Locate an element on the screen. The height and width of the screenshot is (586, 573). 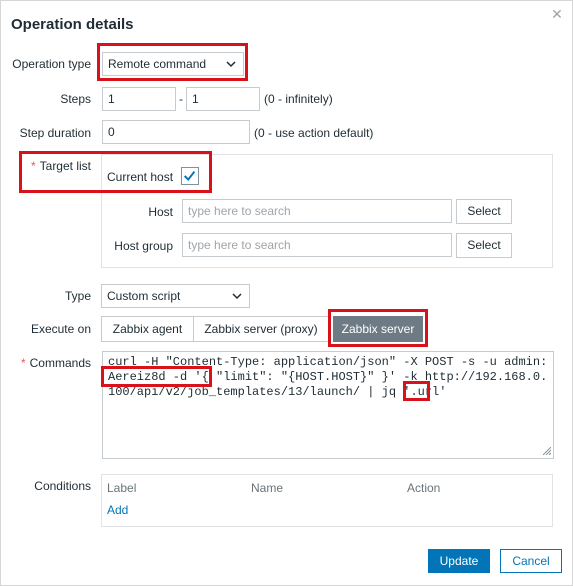
step-duration-input: 0 is located at coordinates (176, 132).